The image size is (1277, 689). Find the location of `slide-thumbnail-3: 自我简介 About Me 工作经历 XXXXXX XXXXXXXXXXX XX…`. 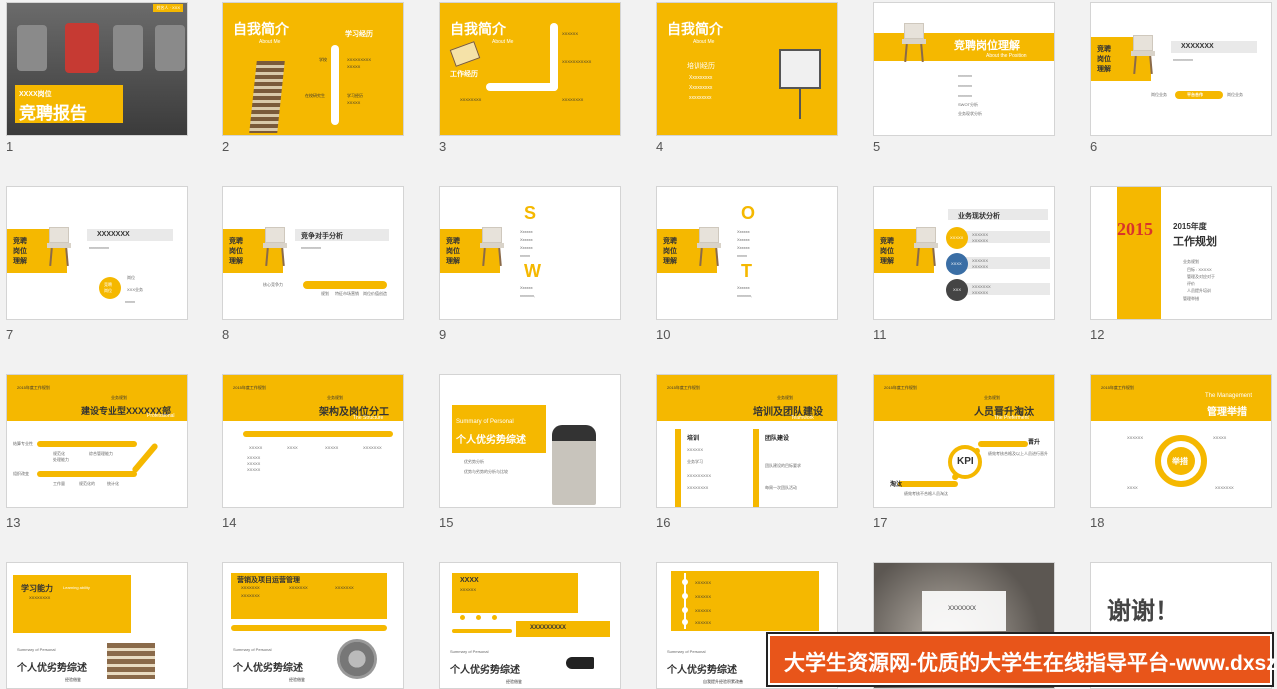

slide-thumbnail-3: 自我简介 About Me 工作经历 XXXXXX XXXXXXXXXXX XX… is located at coordinates (530, 69).